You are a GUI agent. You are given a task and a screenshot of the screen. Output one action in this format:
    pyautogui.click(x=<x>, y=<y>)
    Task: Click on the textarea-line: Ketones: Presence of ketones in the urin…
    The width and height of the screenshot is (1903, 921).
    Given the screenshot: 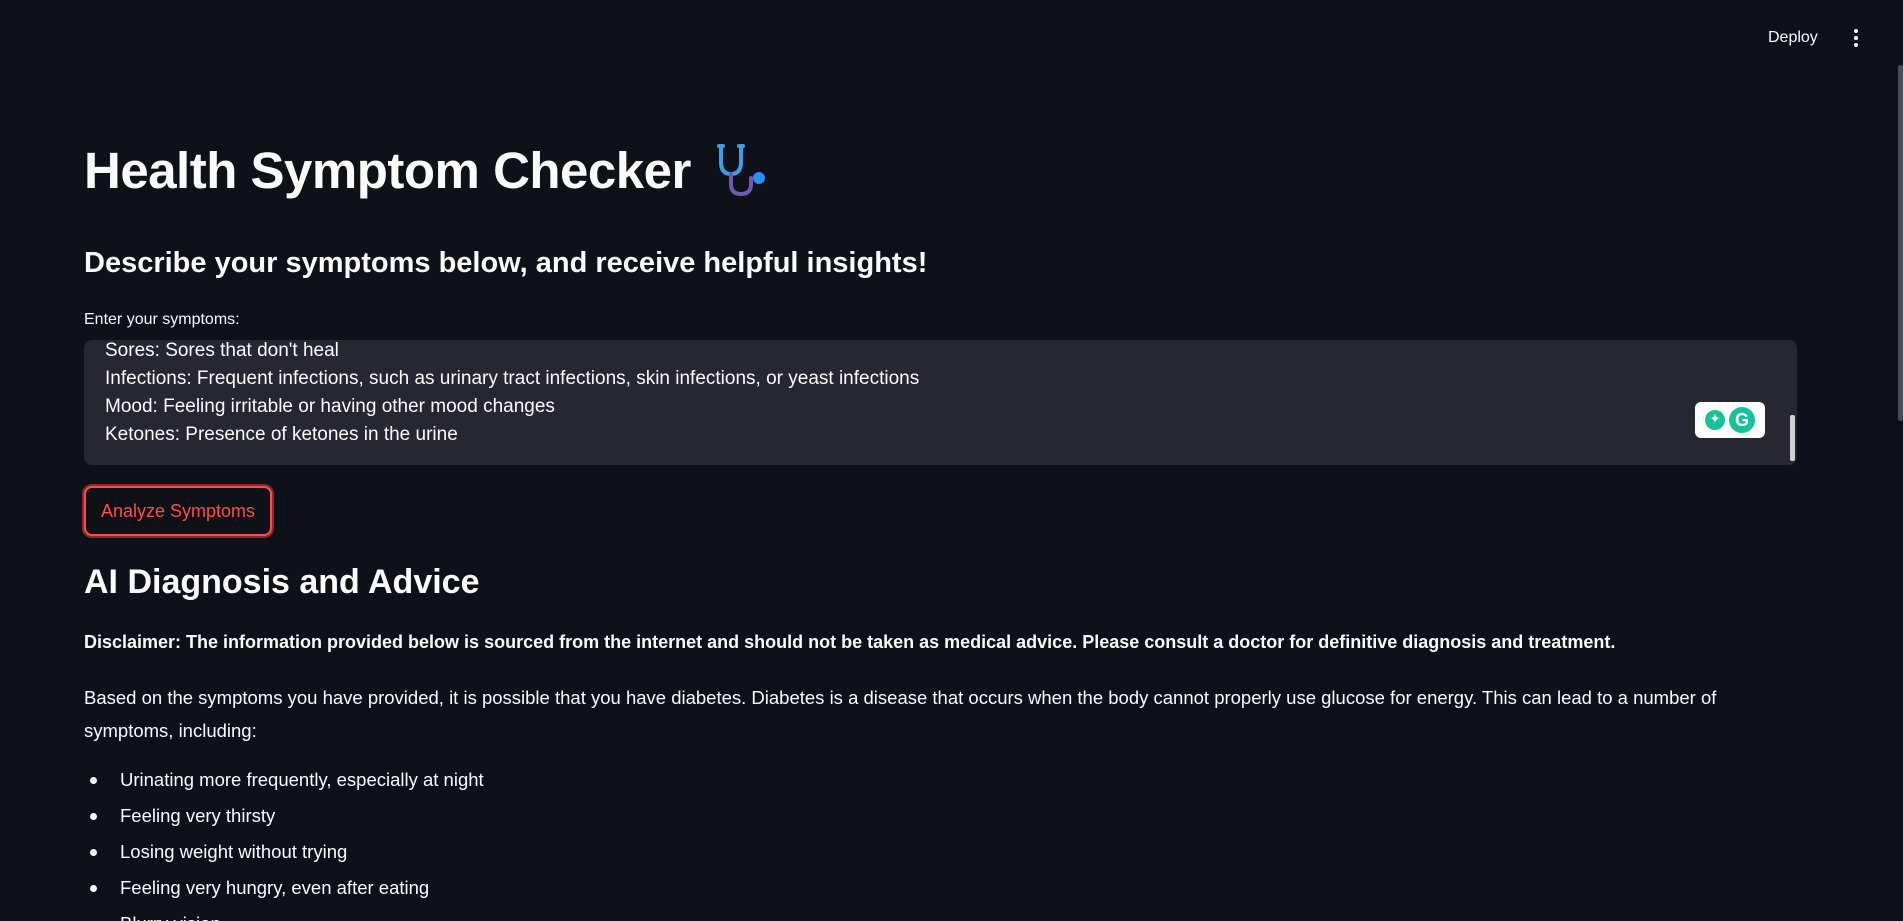 What is the action you would take?
    pyautogui.click(x=281, y=434)
    